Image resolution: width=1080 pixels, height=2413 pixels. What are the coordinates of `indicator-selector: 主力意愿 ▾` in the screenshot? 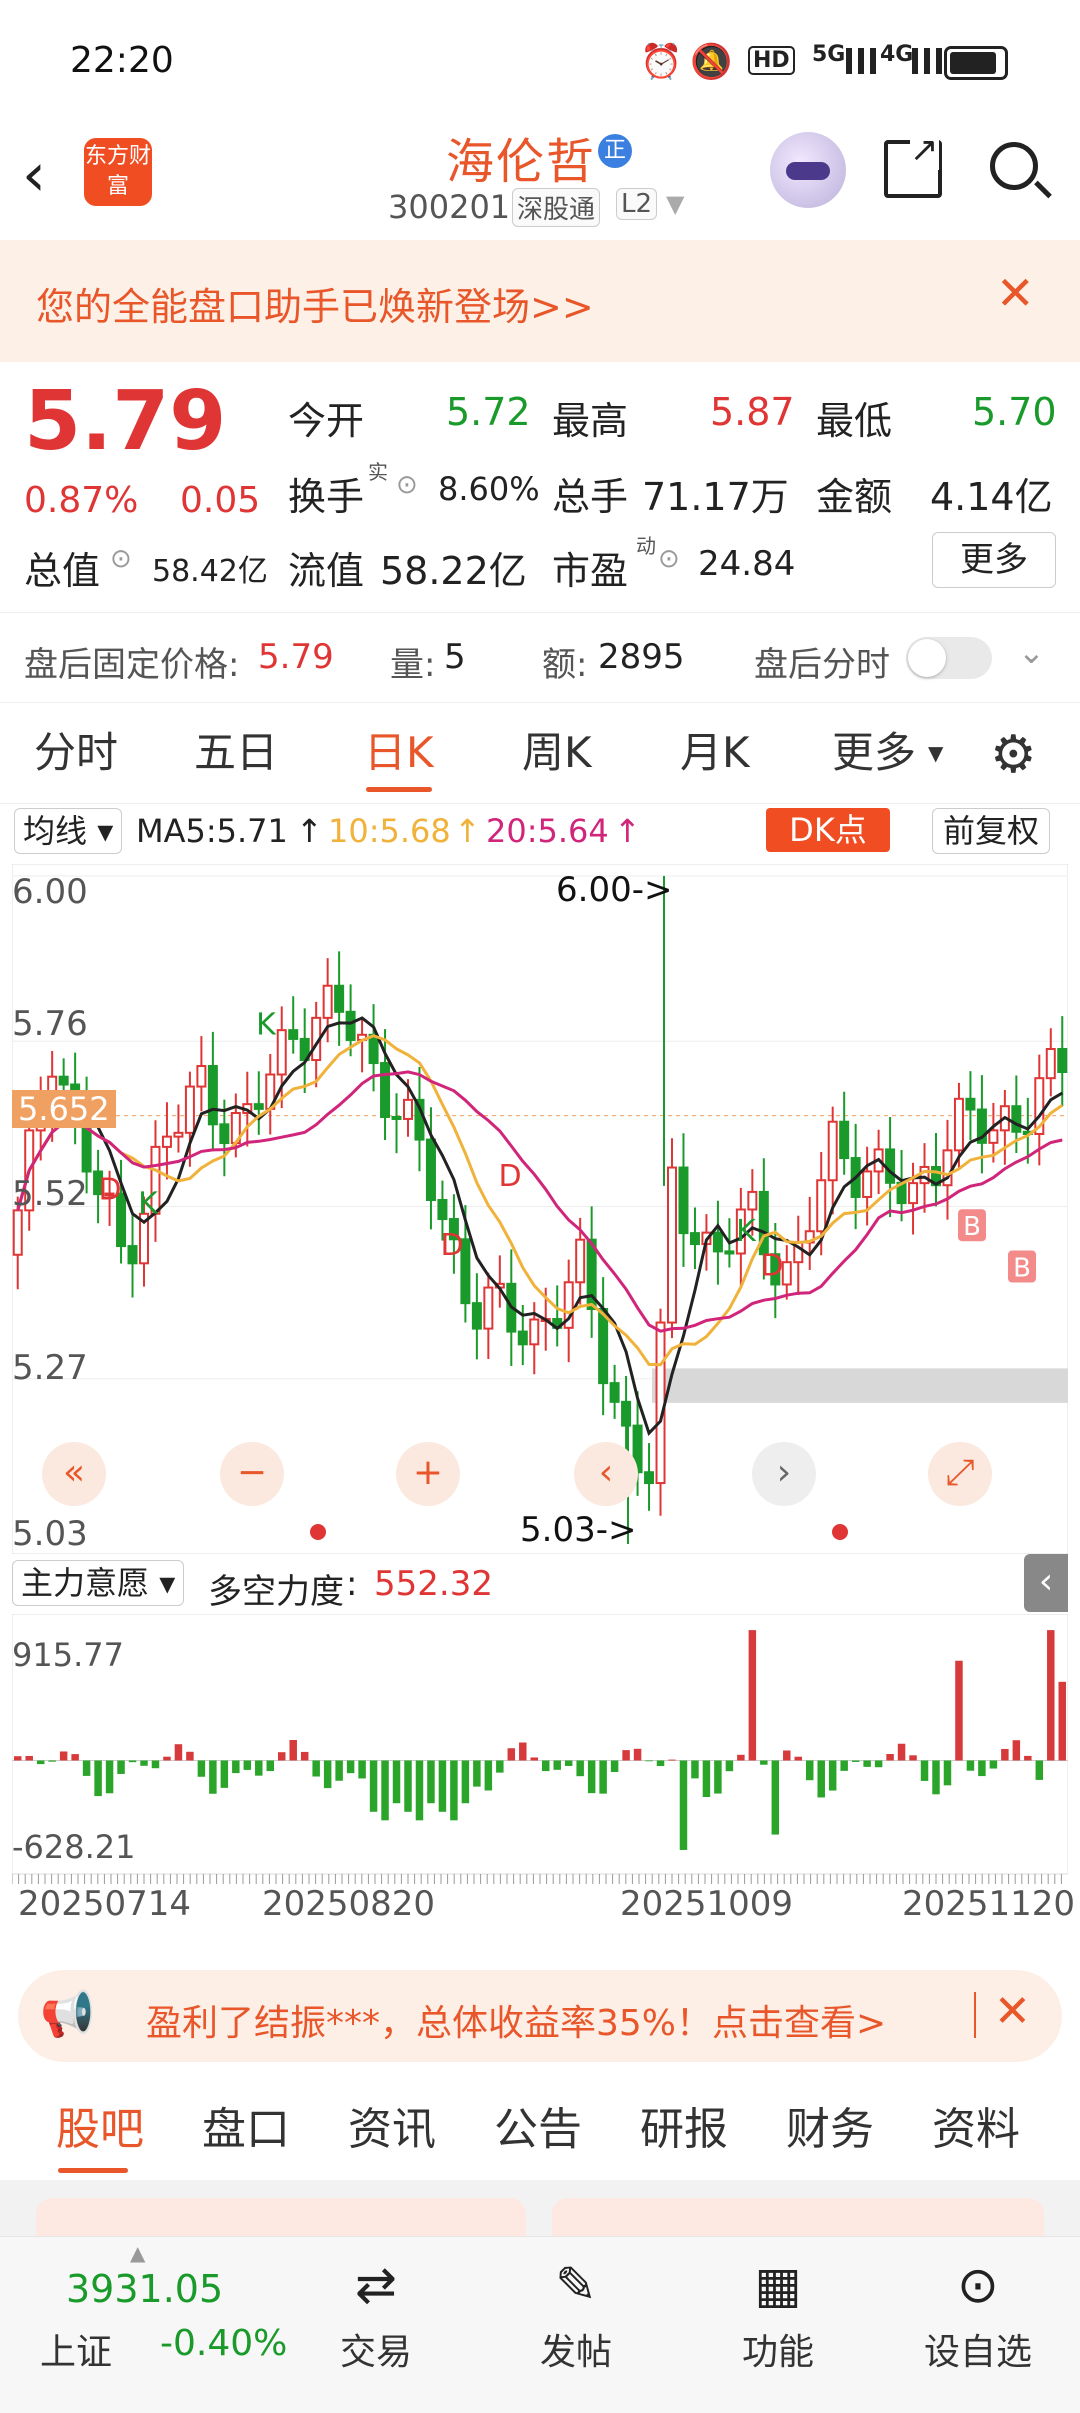 It's located at (98, 1583).